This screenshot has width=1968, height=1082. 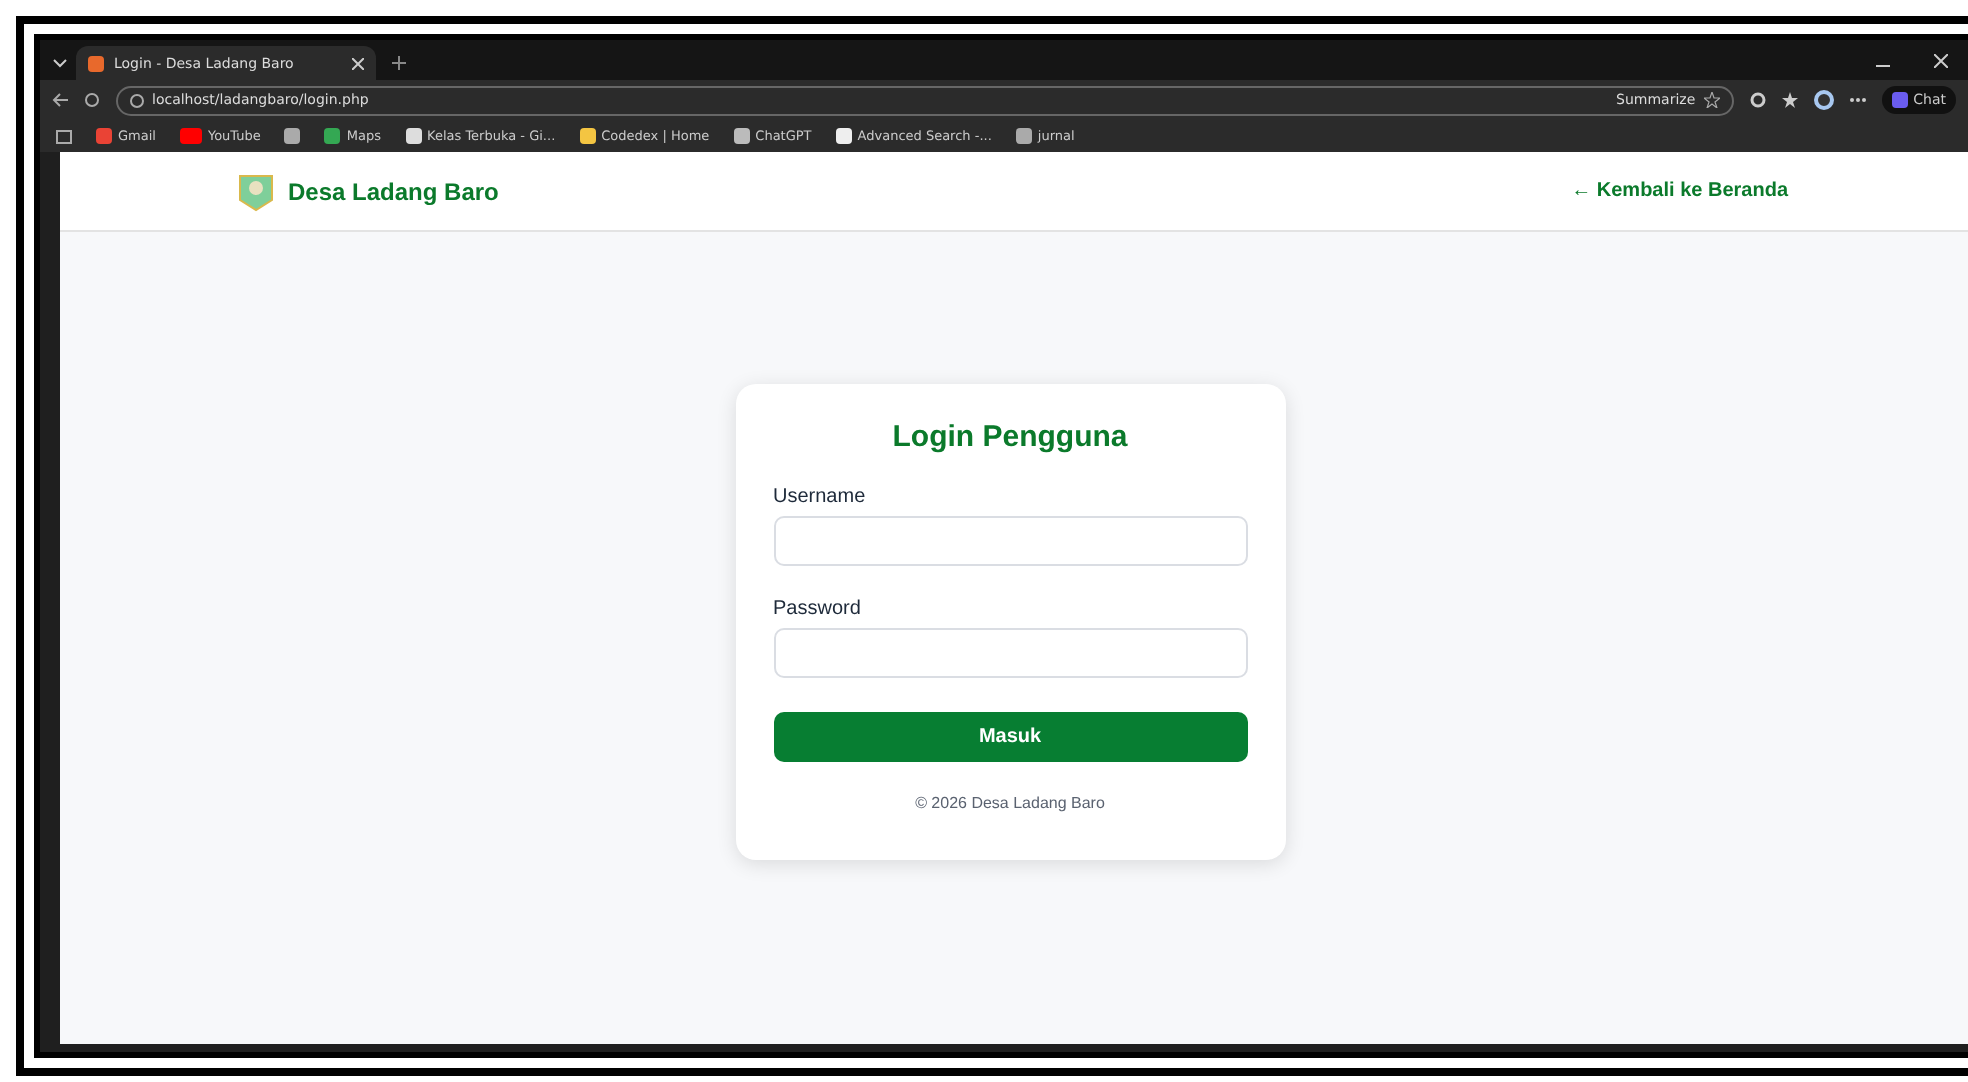 I want to click on copyright-text: © 2026 Desa Ladang Baro, so click(x=1010, y=803).